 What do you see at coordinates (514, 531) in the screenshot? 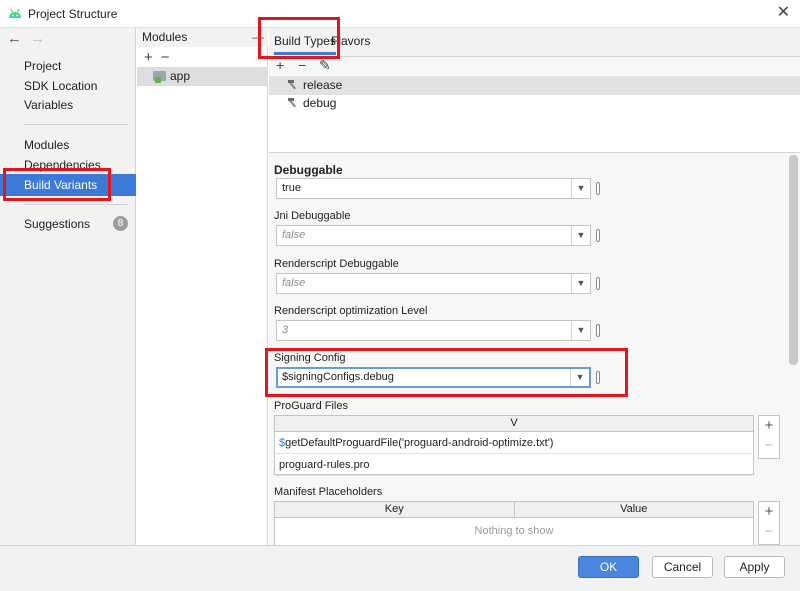
I see `empty-table-text: Nothing to show` at bounding box center [514, 531].